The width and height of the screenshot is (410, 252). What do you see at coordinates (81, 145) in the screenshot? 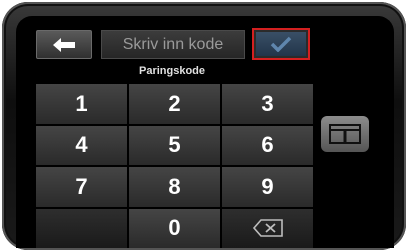
I see `key-4: 4` at bounding box center [81, 145].